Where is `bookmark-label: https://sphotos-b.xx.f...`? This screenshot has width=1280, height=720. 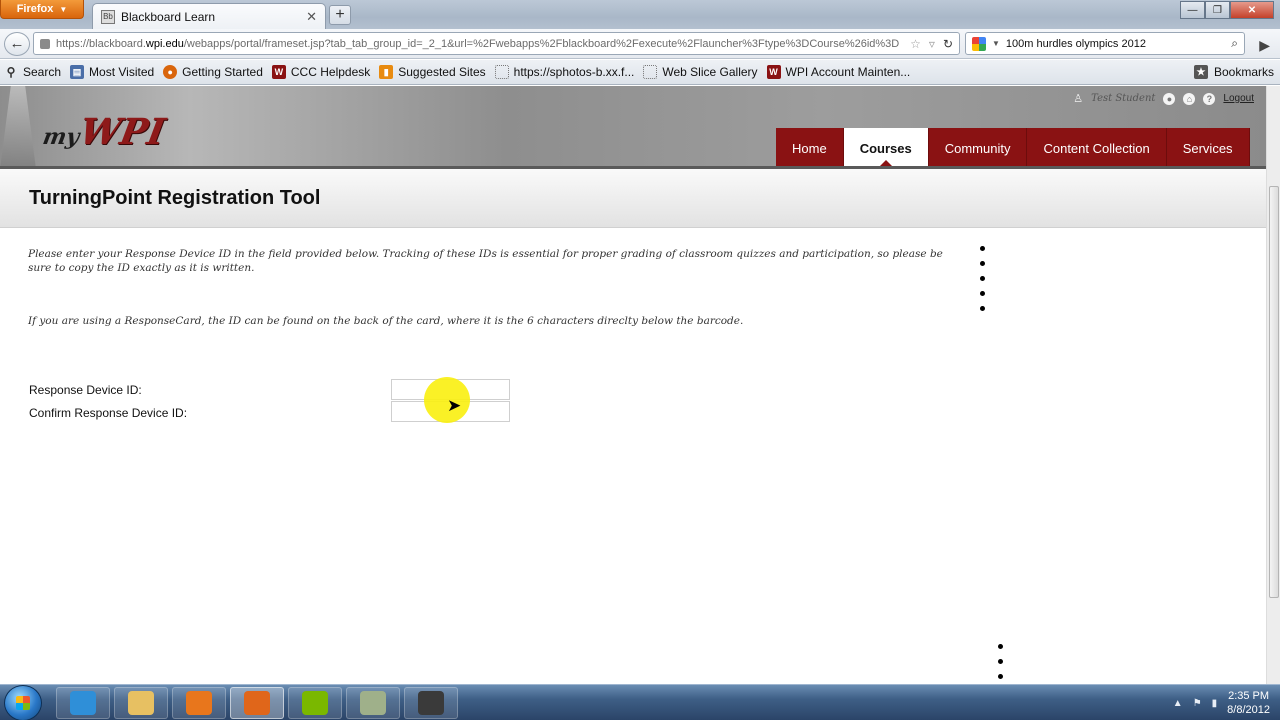 bookmark-label: https://sphotos-b.xx.f... is located at coordinates (574, 72).